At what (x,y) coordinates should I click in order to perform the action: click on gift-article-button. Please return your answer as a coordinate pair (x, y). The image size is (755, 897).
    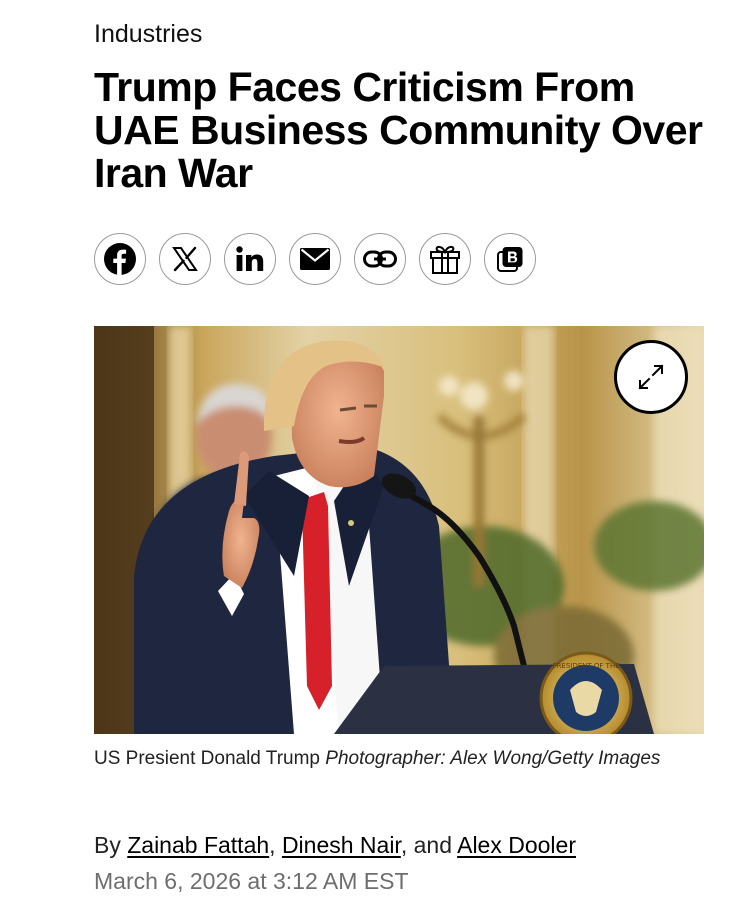
    Looking at the image, I should click on (445, 259).